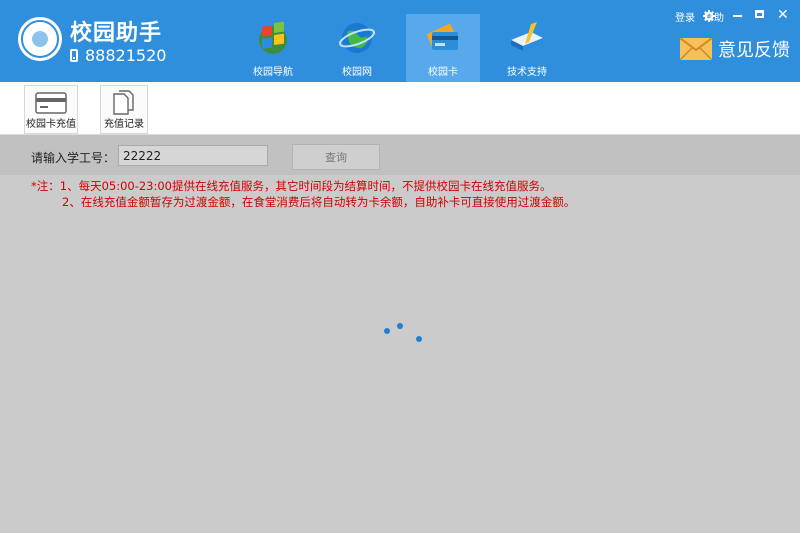 The image size is (800, 533). I want to click on tab-campus-network: 校园网, so click(357, 48).